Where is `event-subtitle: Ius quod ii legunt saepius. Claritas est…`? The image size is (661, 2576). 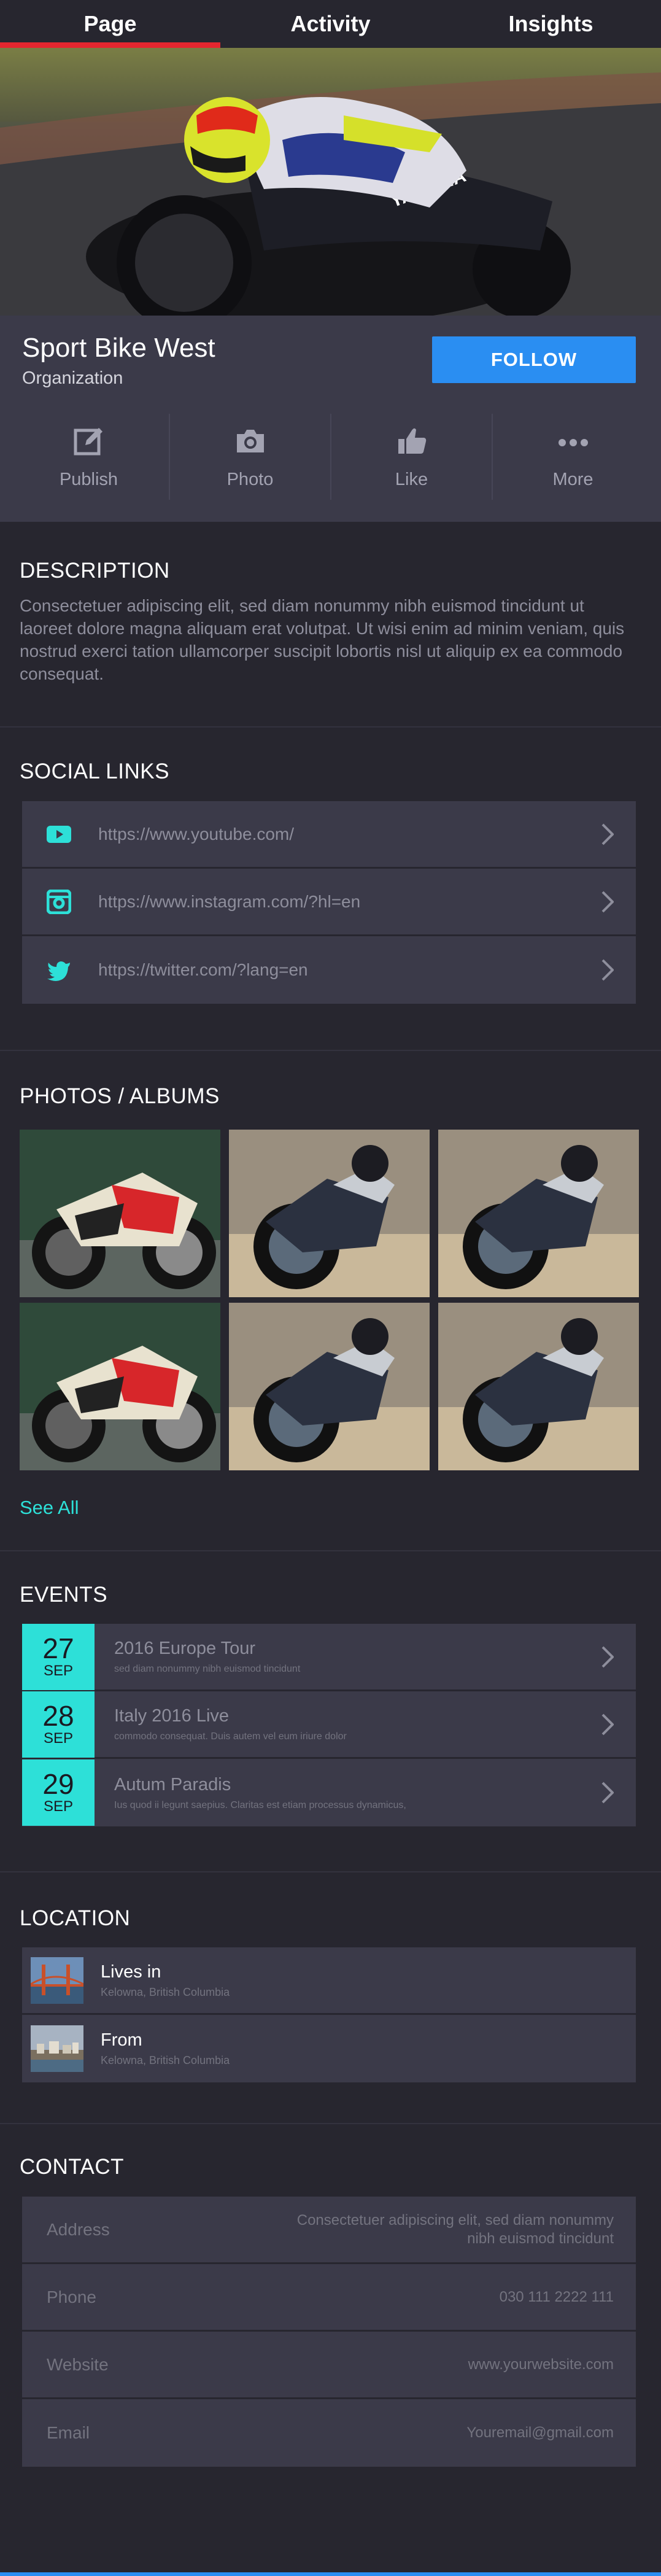
event-subtitle: Ius quod ii legunt saepius. Claritas est… is located at coordinates (260, 1804).